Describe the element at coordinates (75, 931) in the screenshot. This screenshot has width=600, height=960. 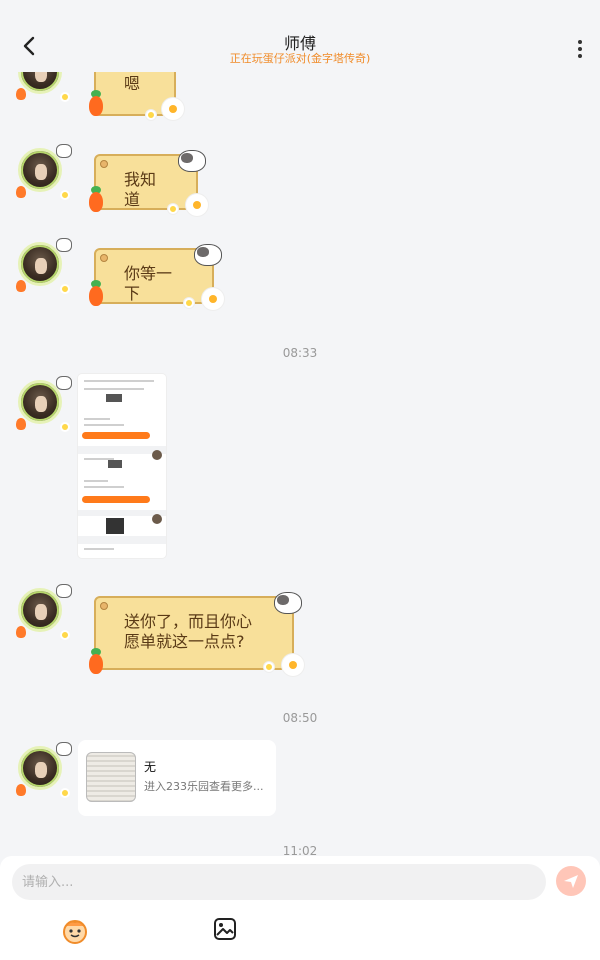
I see `emoji-icon` at that location.